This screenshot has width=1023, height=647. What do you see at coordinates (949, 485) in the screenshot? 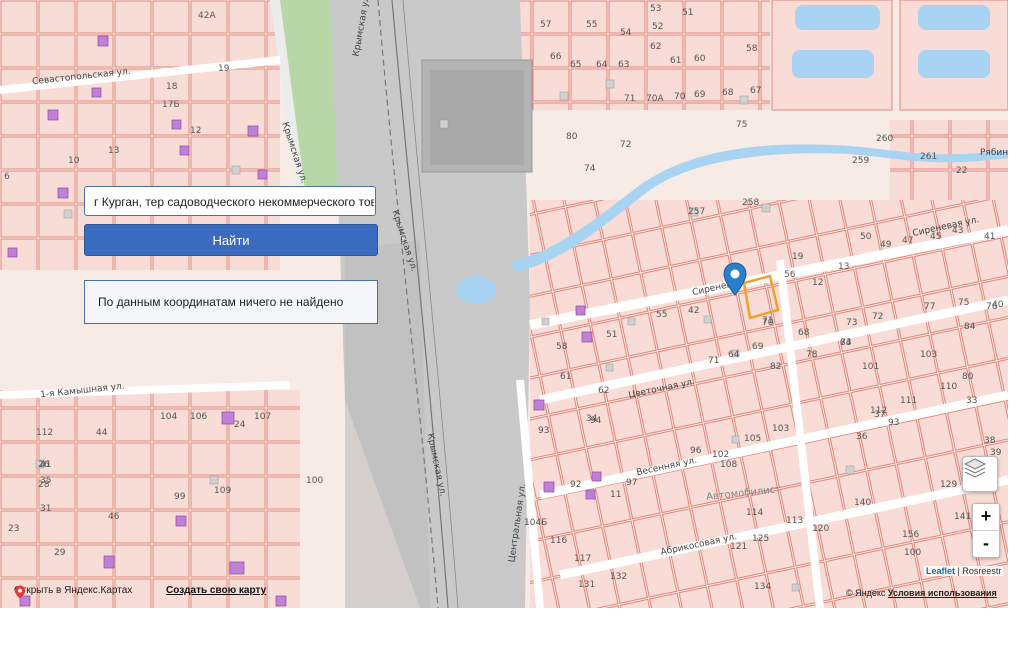
I see `parcel-number: 129` at bounding box center [949, 485].